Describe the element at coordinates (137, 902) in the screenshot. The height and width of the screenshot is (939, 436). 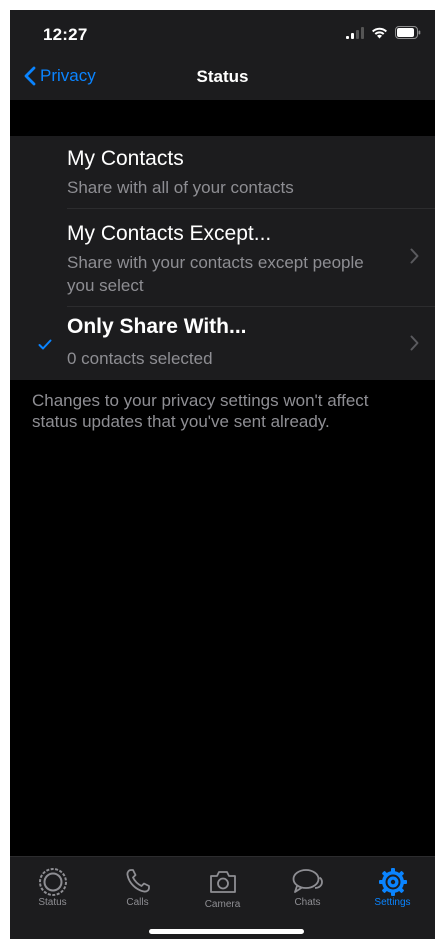
I see `tab-label: Calls` at that location.